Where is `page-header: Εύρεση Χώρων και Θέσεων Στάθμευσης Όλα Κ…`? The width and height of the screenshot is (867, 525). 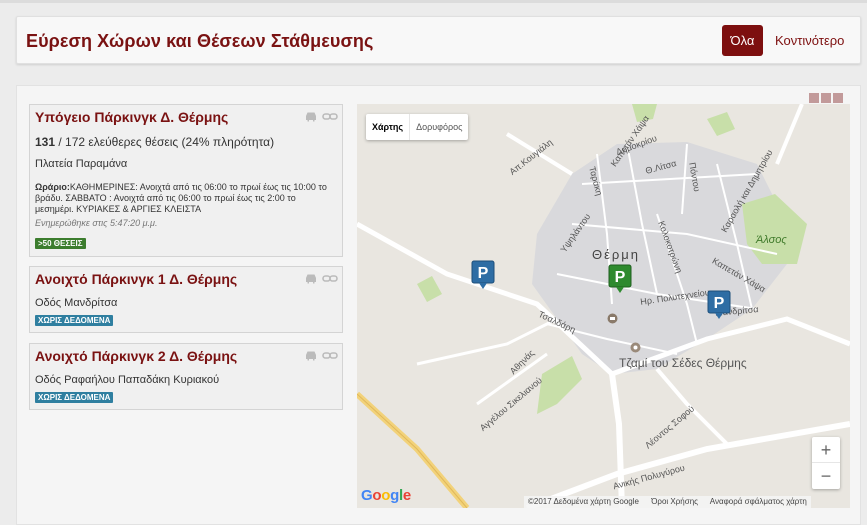 page-header: Εύρεση Χώρων και Θέσεων Στάθμευσης Όλα Κ… is located at coordinates (438, 40).